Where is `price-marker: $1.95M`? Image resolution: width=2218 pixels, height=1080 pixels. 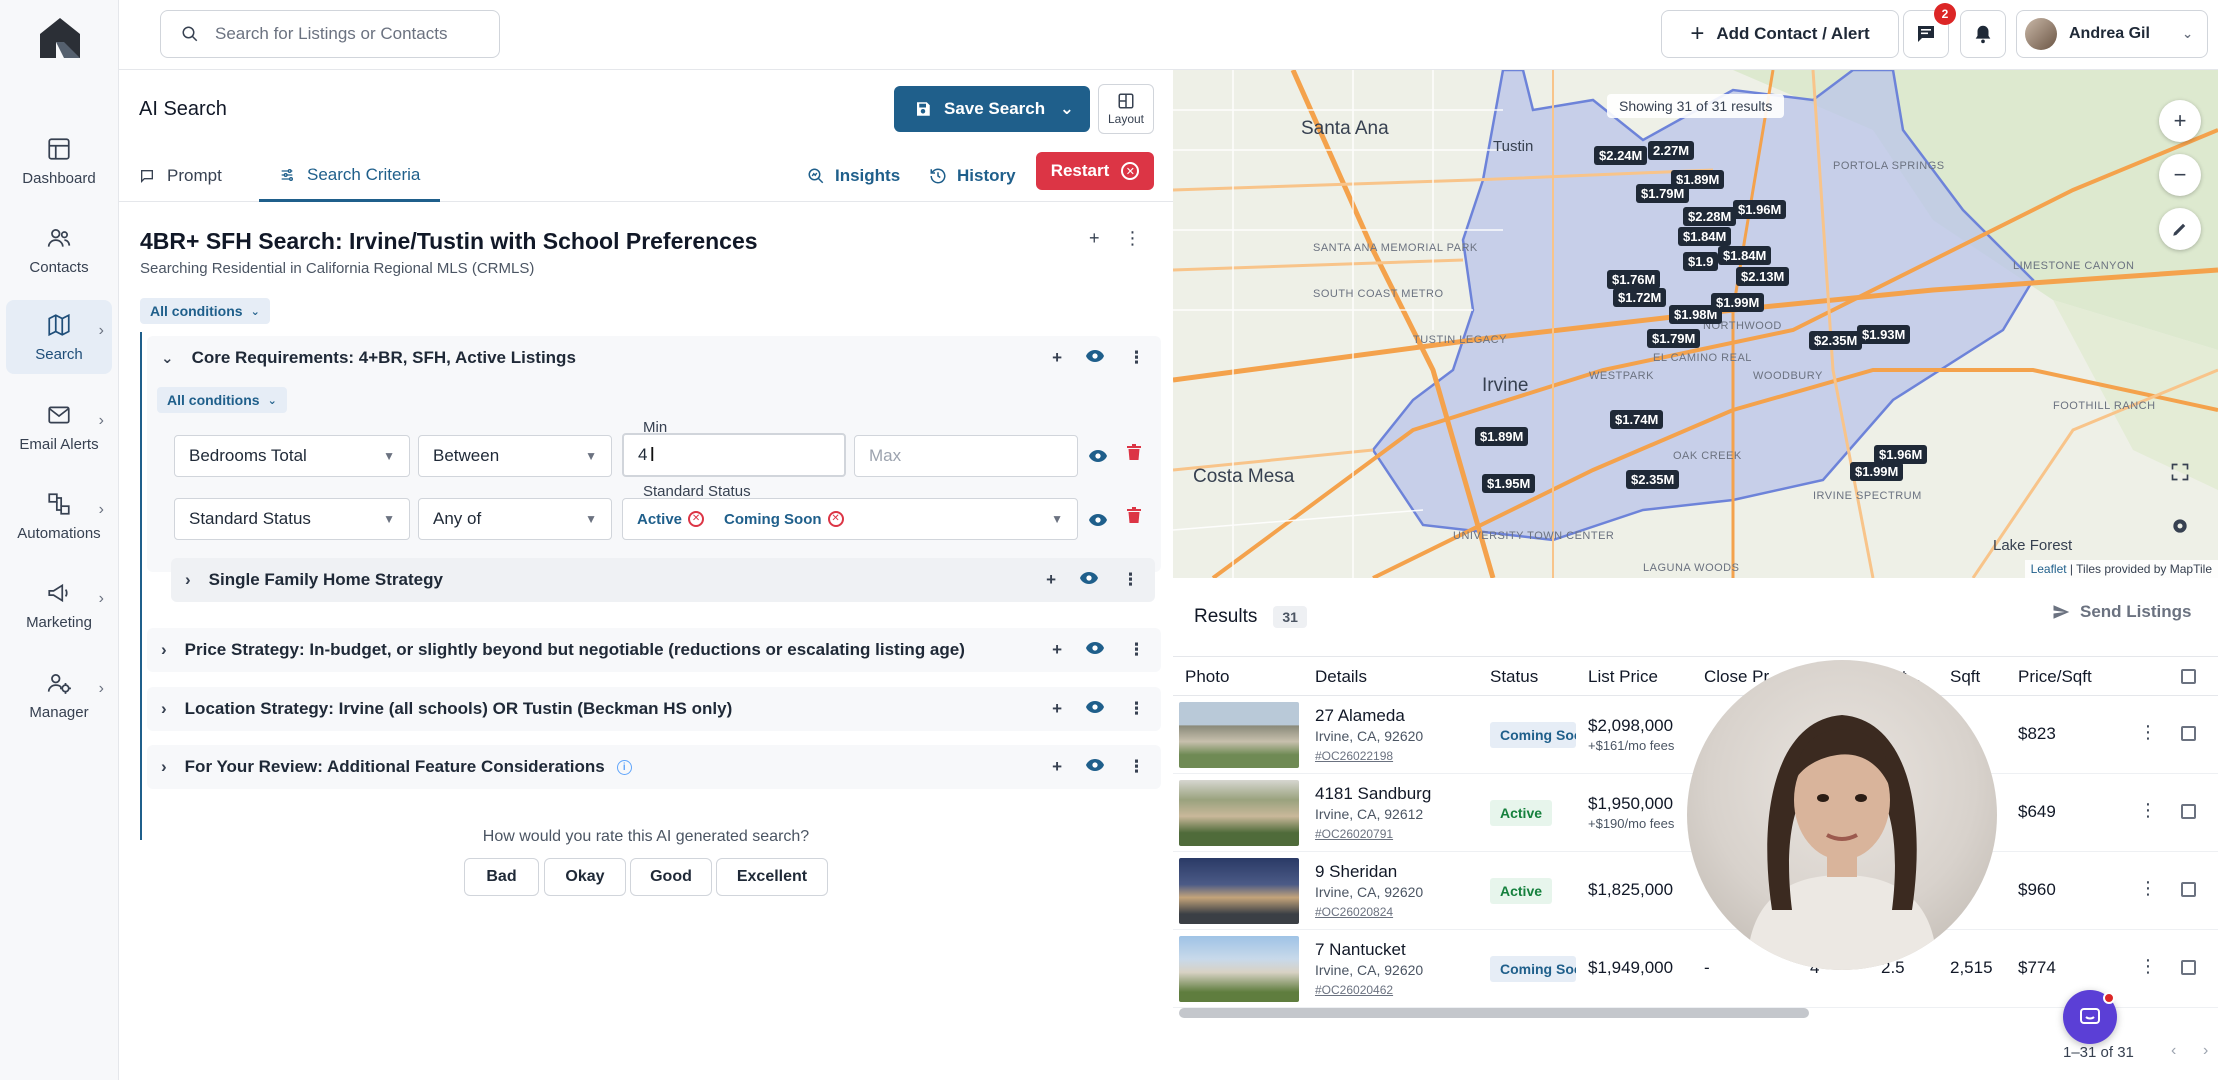
price-marker: $1.95M is located at coordinates (1509, 483).